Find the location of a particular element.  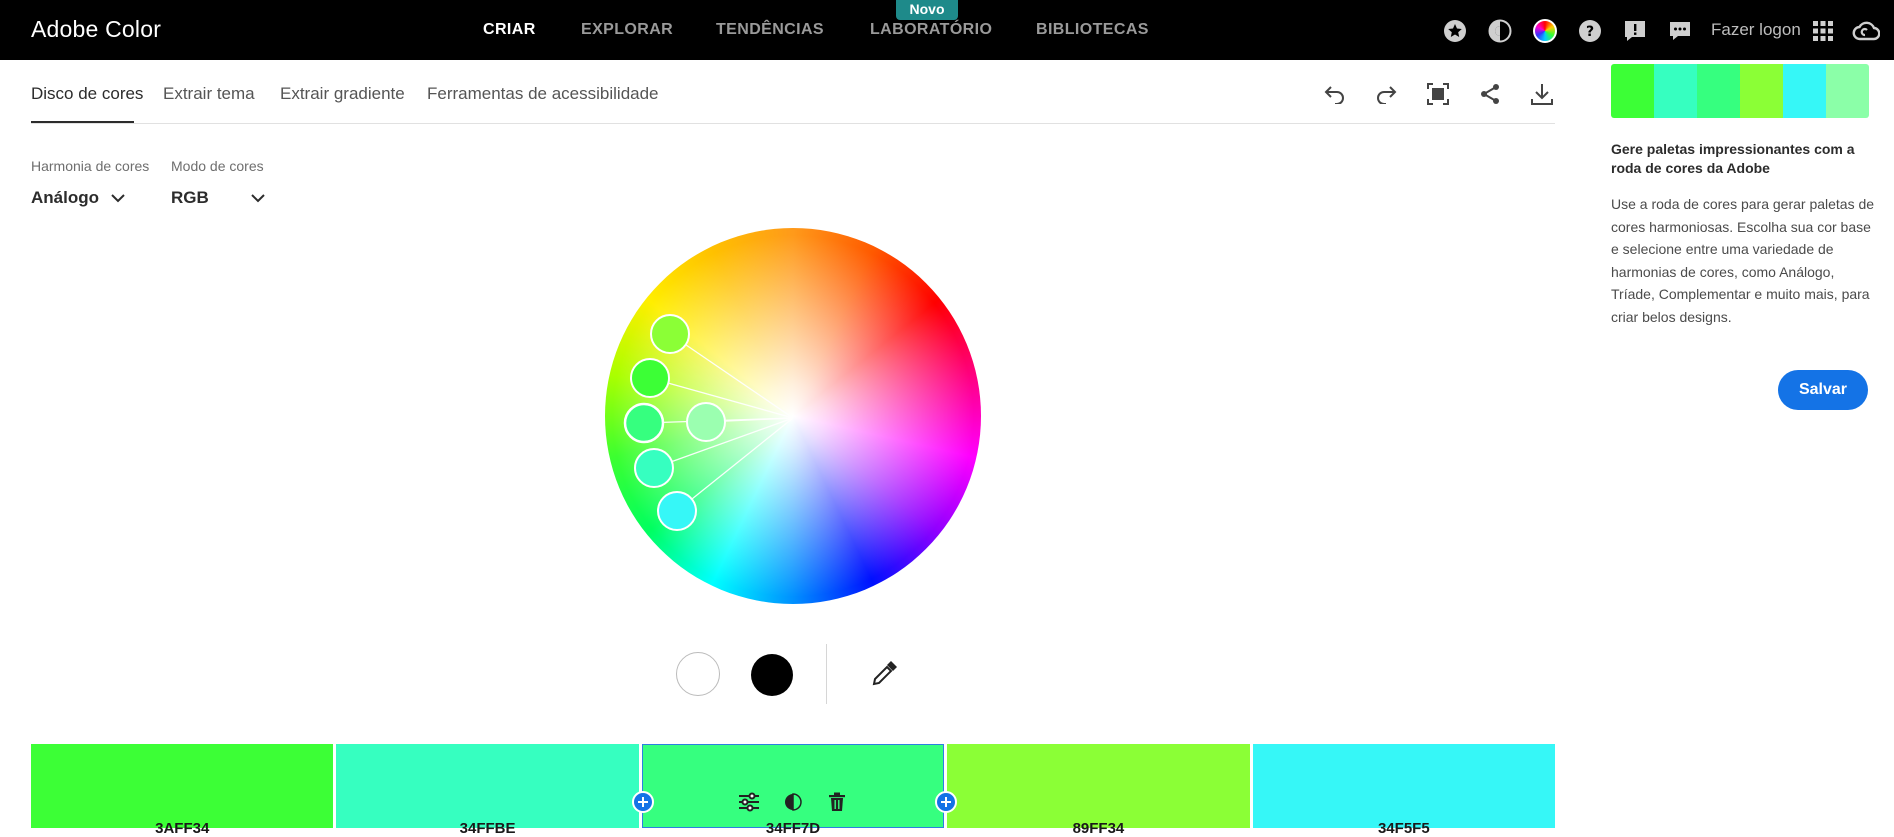

palette-swatch-1: 3AFF34 is located at coordinates (182, 790).